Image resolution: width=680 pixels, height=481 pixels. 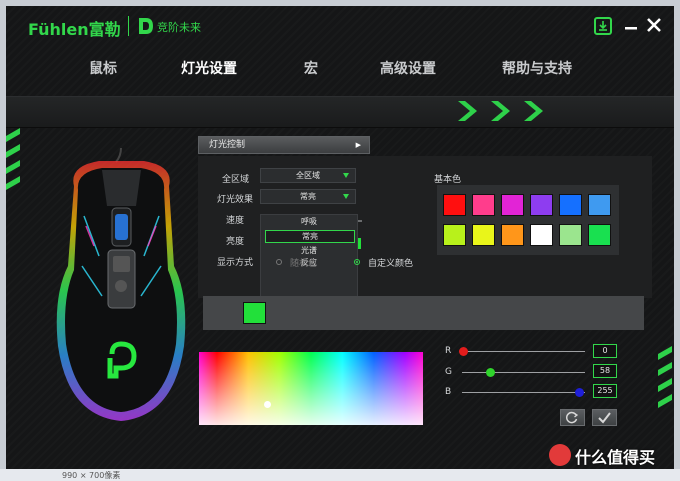 I want to click on refresh-icon, so click(x=572, y=417).